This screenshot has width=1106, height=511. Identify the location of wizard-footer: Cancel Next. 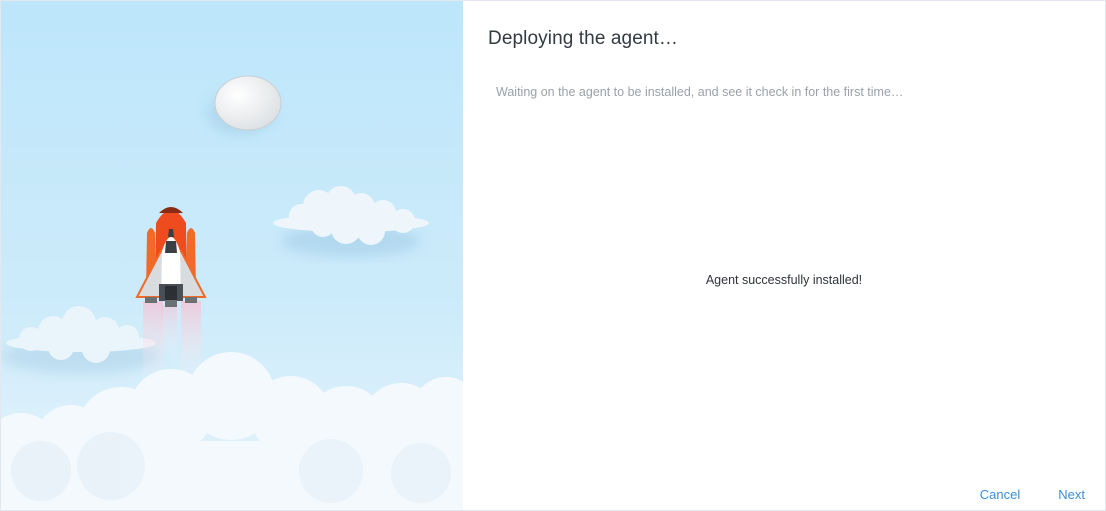
(1032, 494).